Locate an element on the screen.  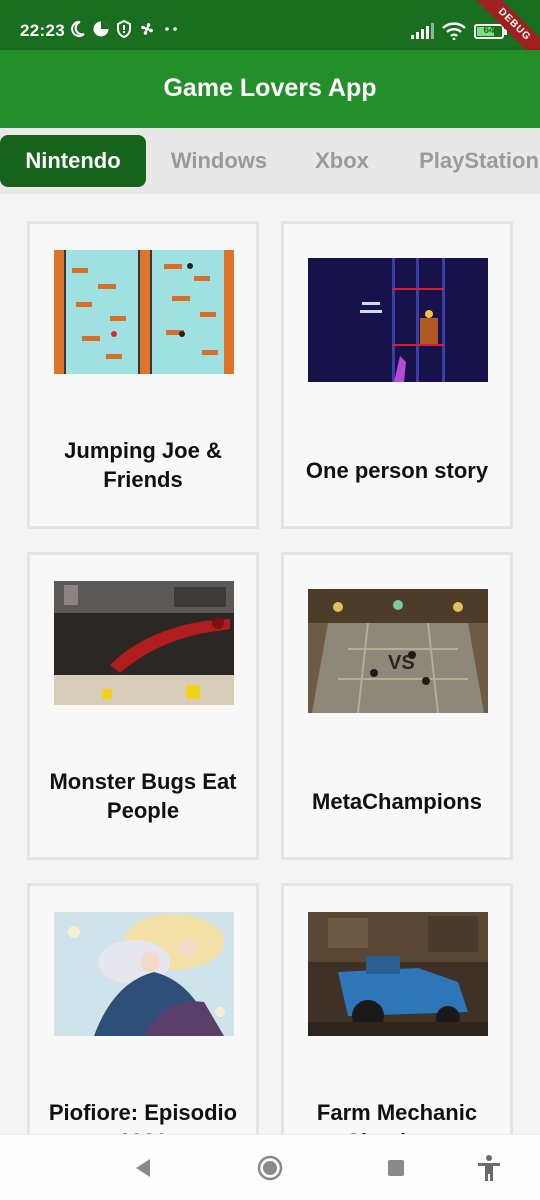
wifi-icon is located at coordinates (454, 31).